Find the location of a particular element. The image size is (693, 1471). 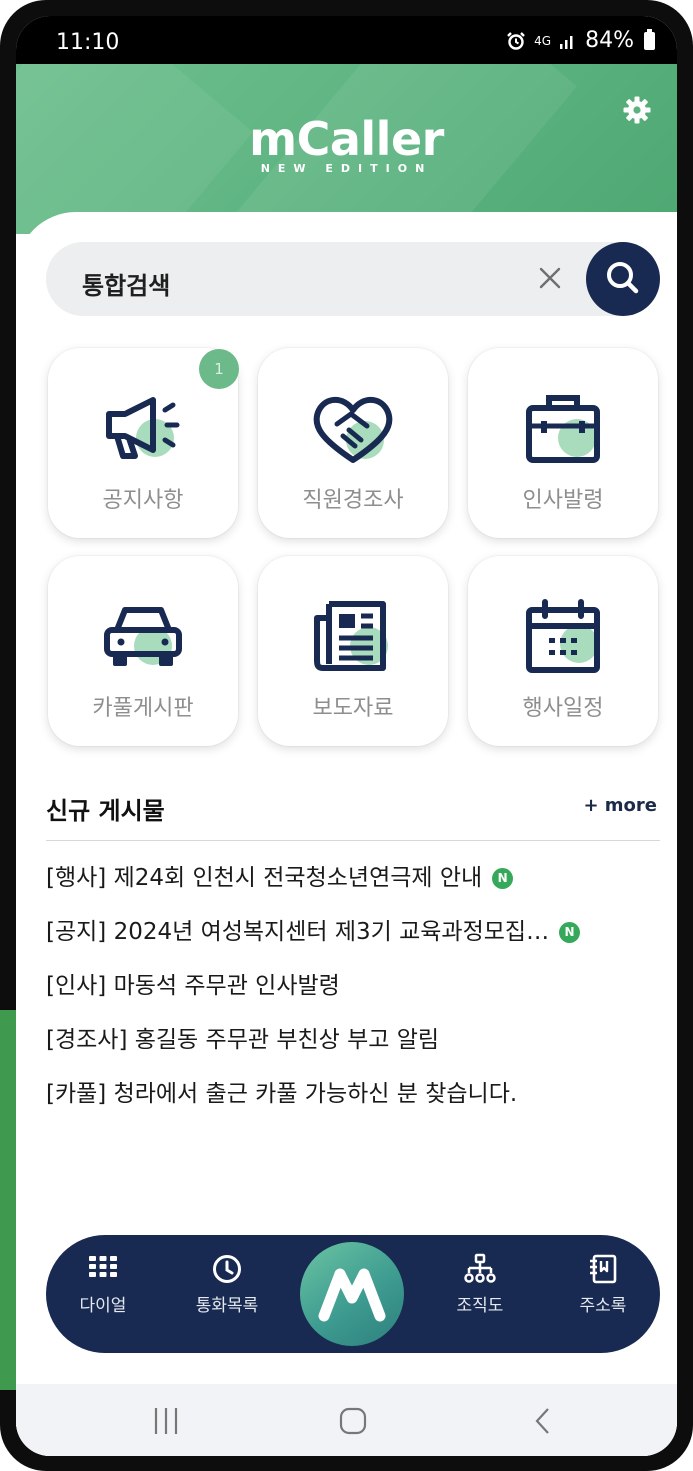

search-bar: 통합검색 is located at coordinates (352, 279).